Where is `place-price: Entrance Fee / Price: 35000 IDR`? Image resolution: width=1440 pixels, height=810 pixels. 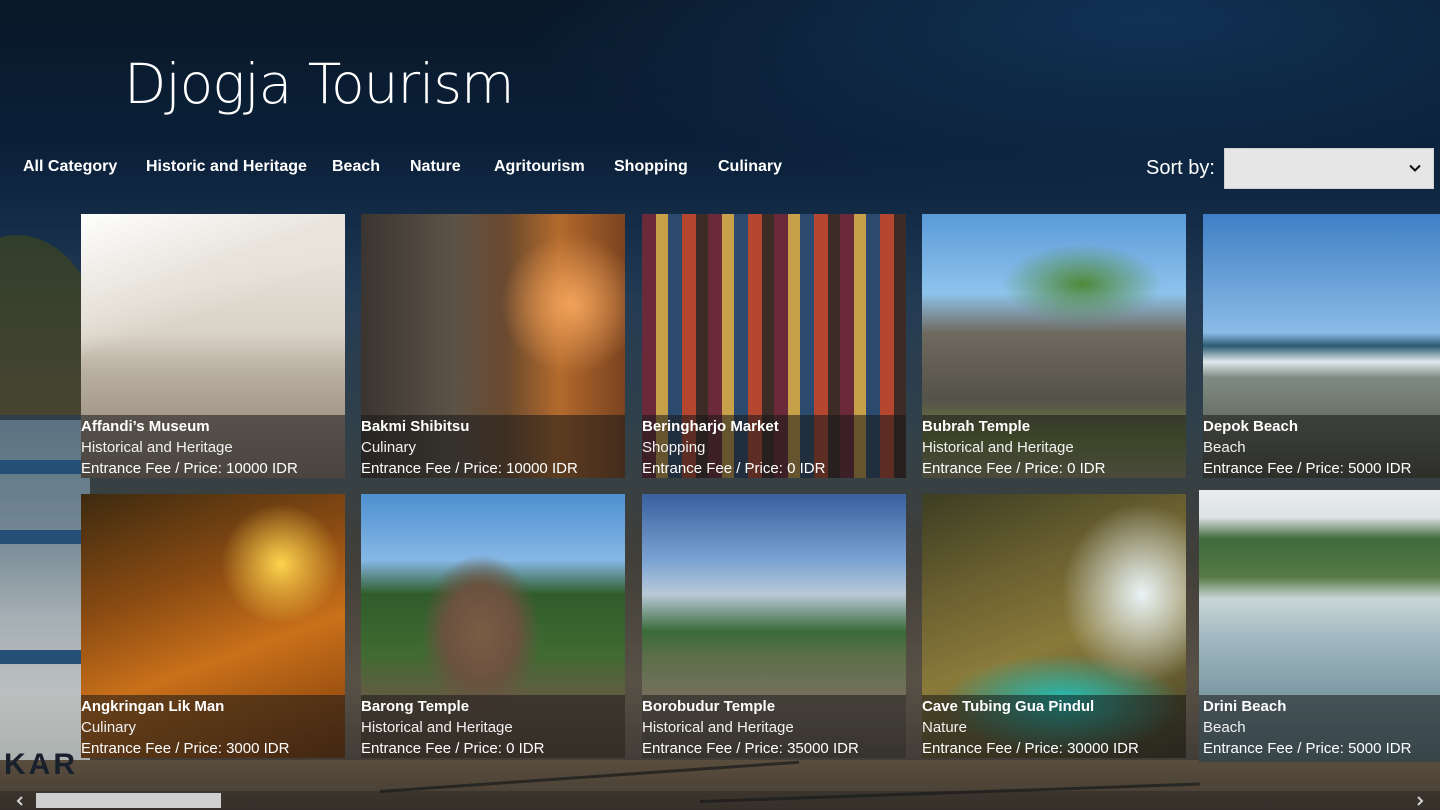 place-price: Entrance Fee / Price: 35000 IDR is located at coordinates (750, 748).